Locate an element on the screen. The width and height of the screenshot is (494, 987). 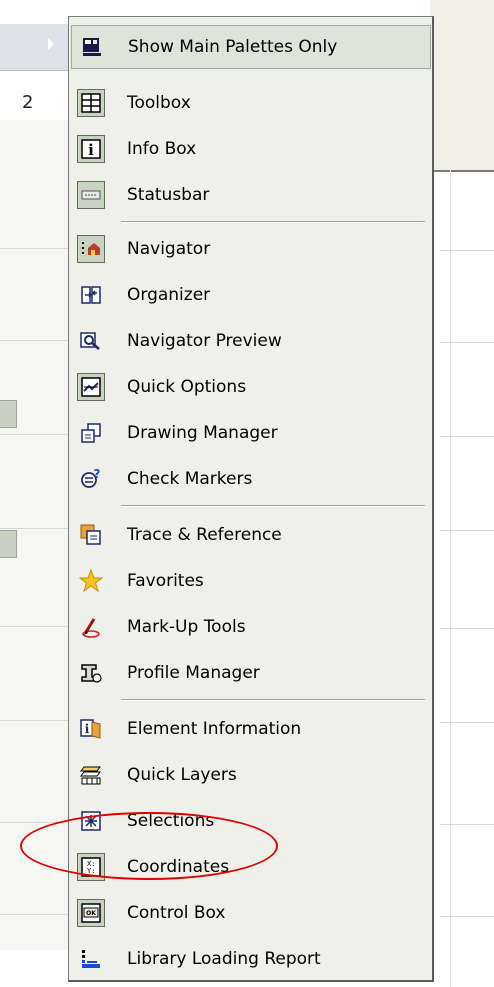
navigator-preview-icon is located at coordinates (91, 341).